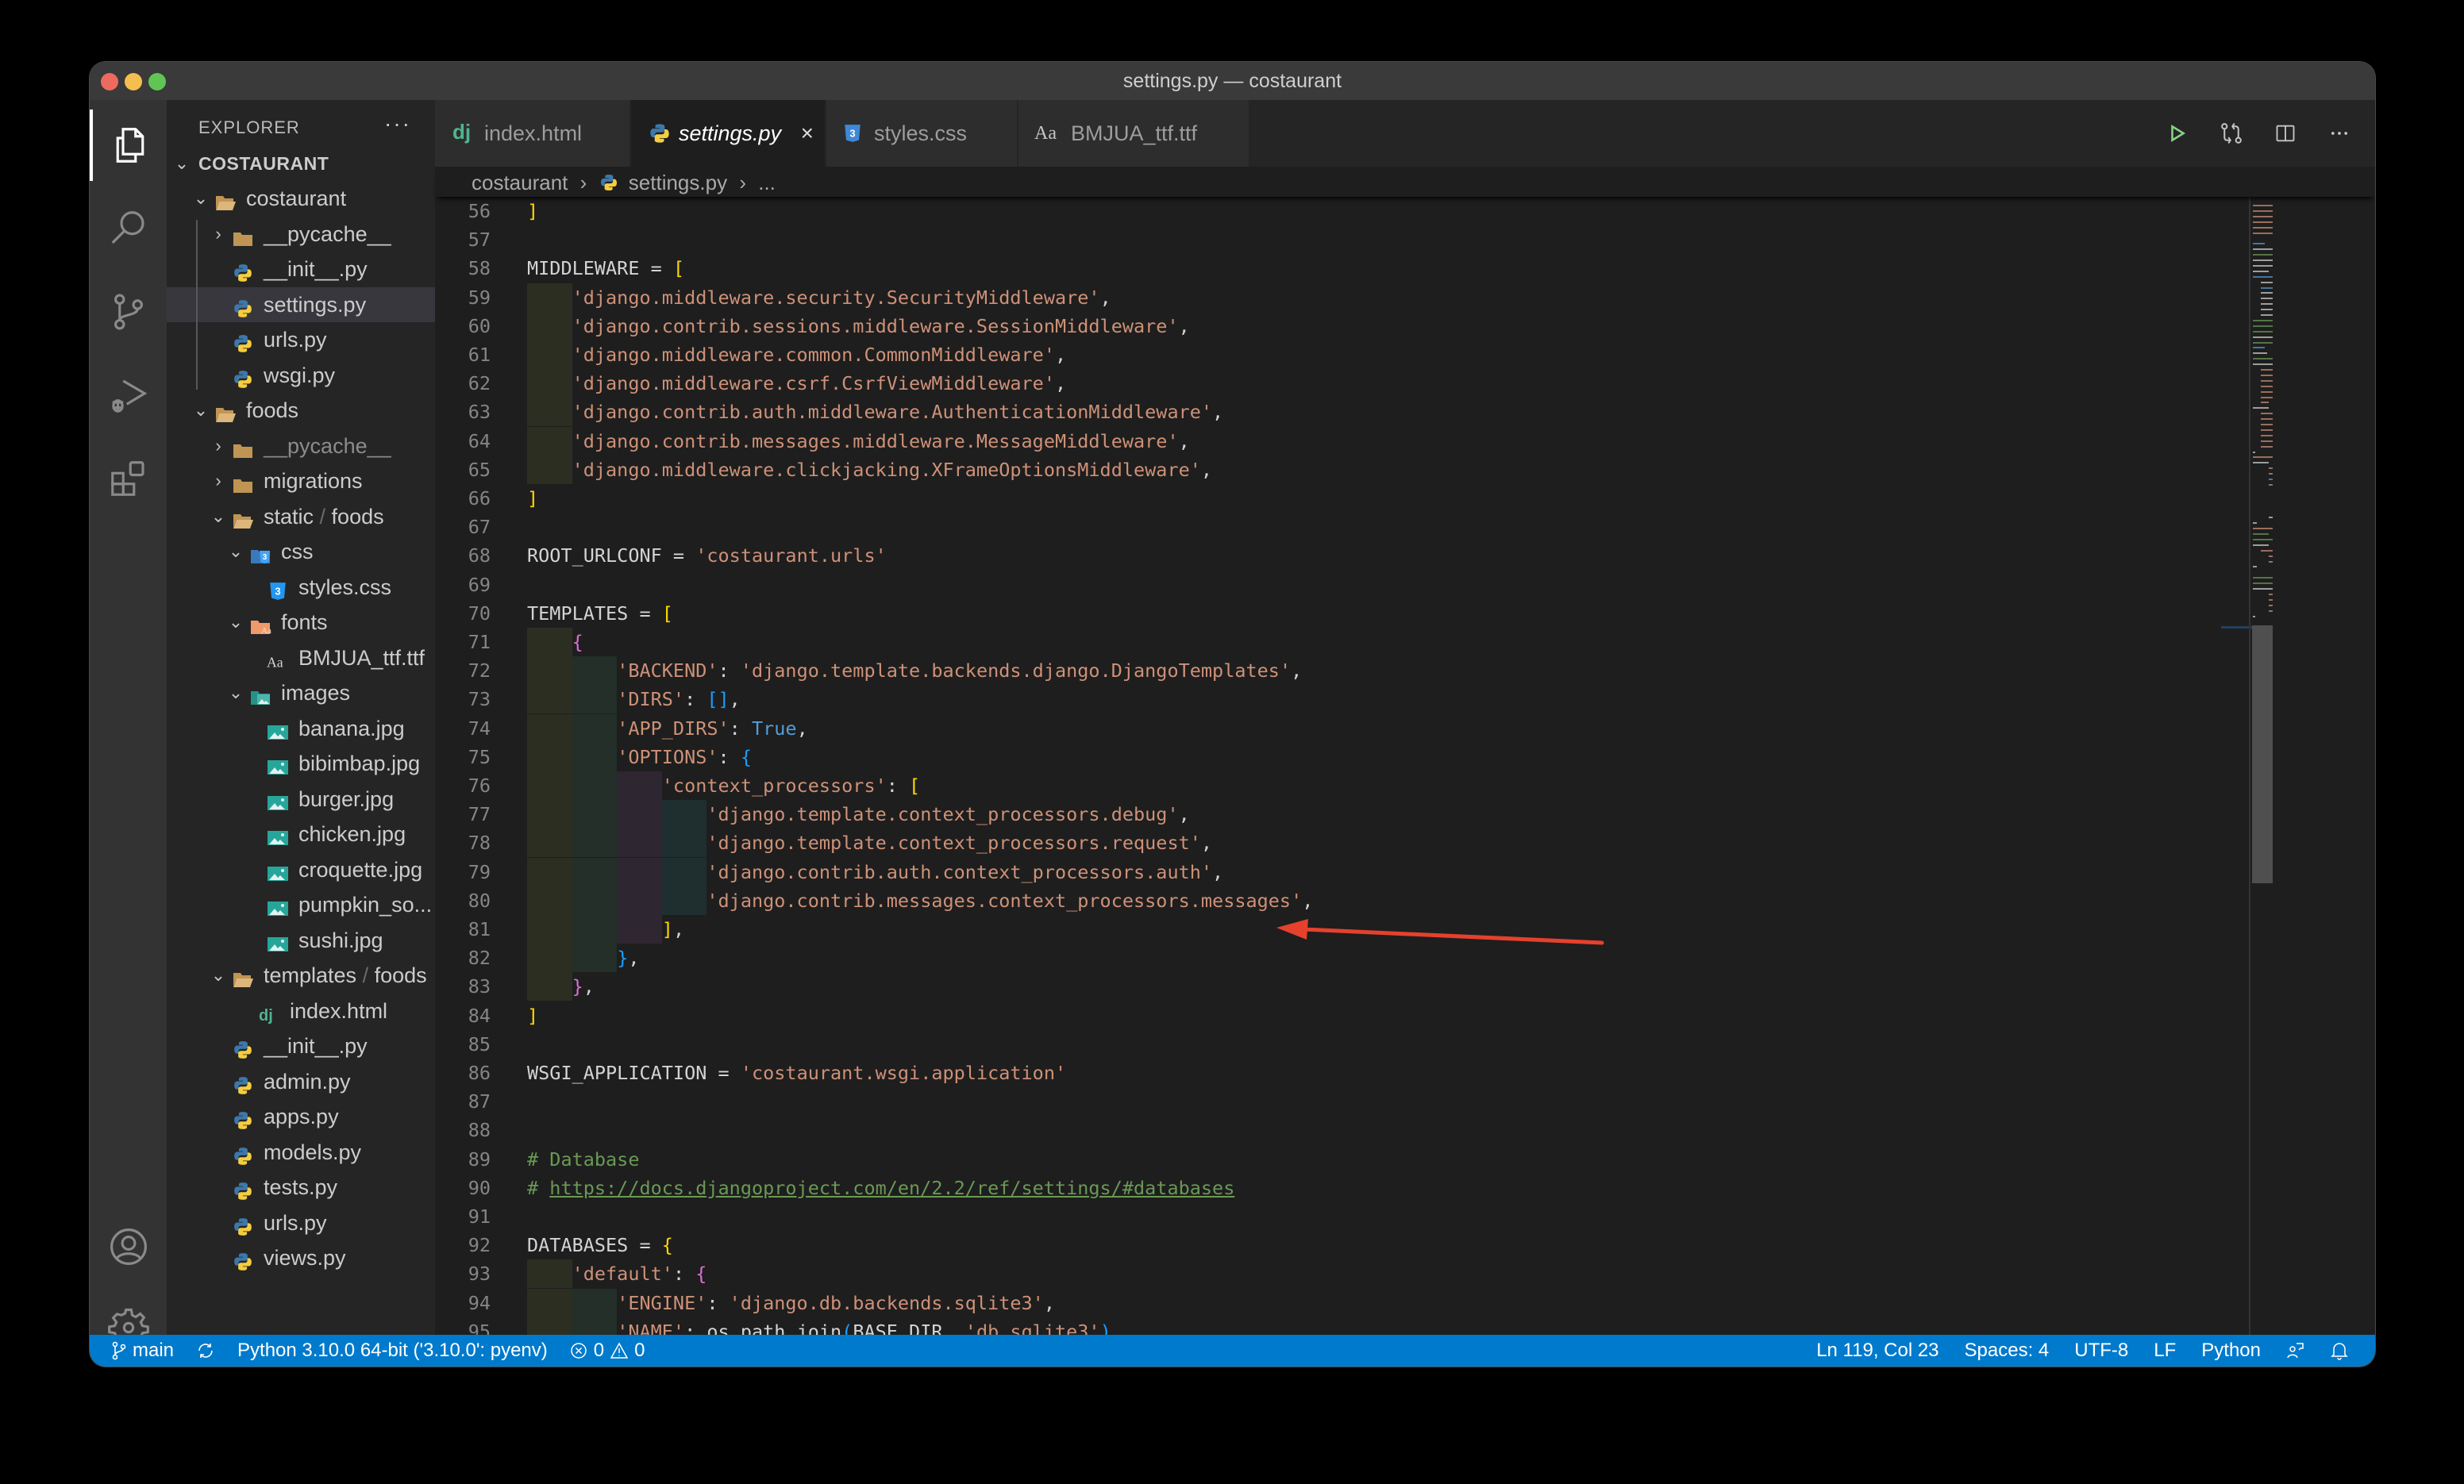 The width and height of the screenshot is (2464, 1484). I want to click on tree-item-label: sushi.jpg, so click(340, 940).